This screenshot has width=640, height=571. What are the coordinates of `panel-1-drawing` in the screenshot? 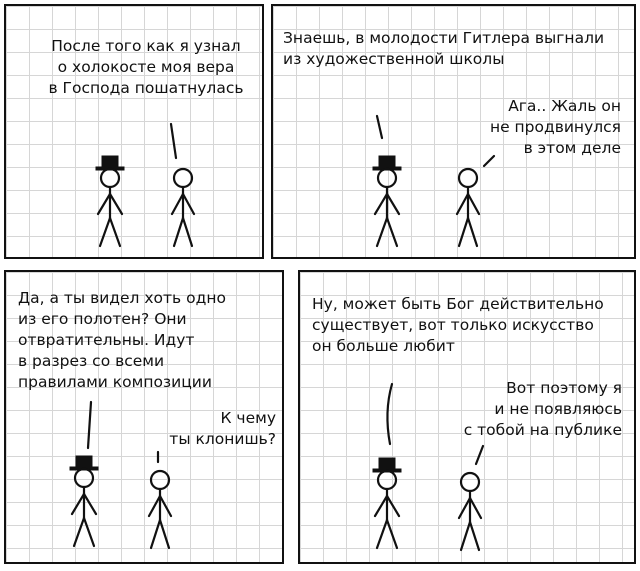 It's located at (145, 185).